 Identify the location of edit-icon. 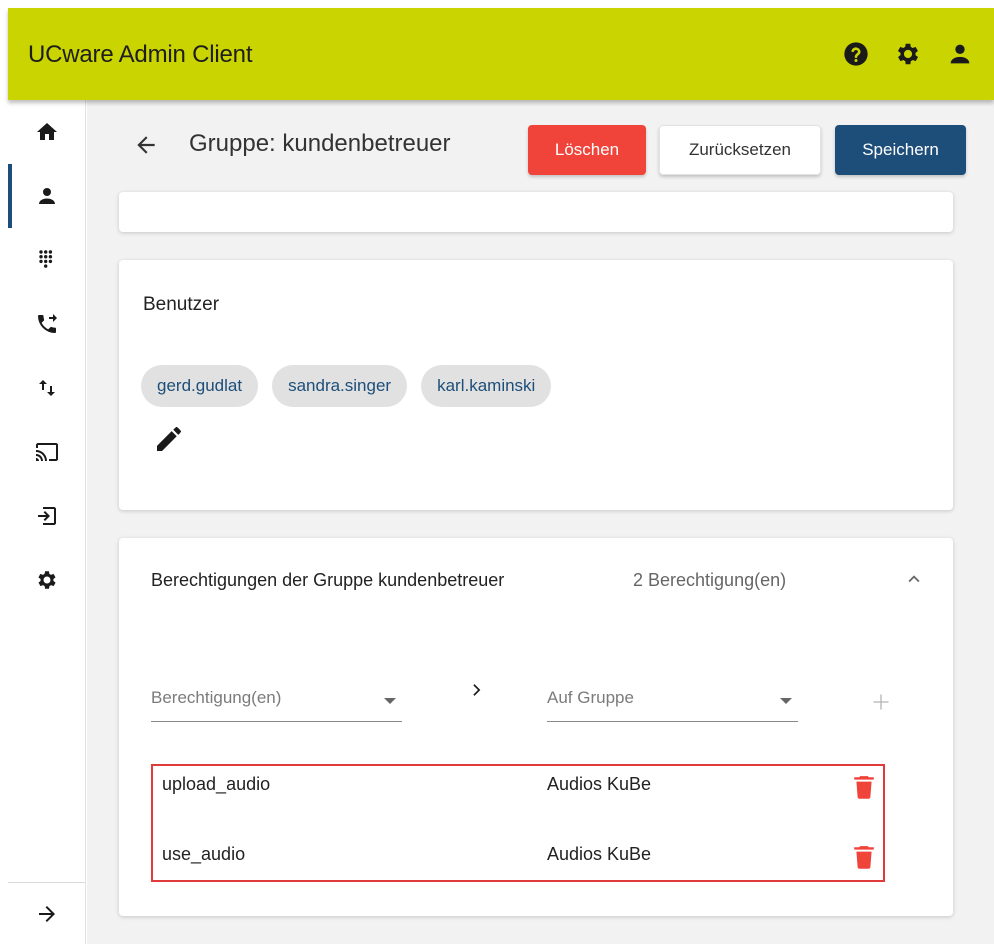
(169, 439).